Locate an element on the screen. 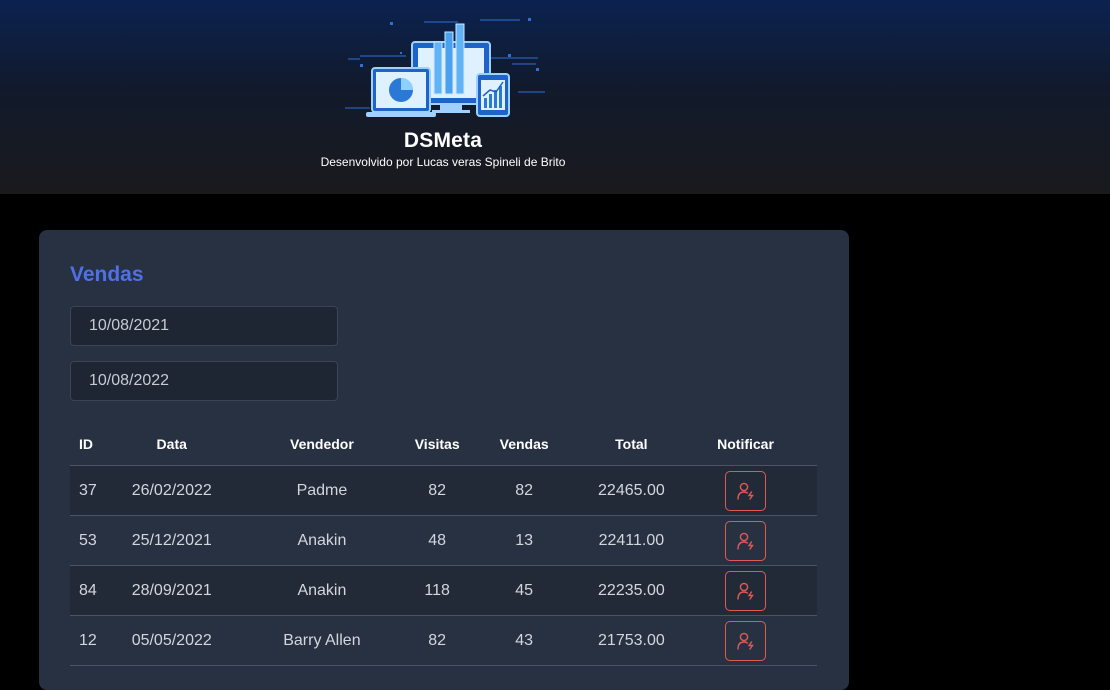 Image resolution: width=1110 pixels, height=690 pixels. min-date-input is located at coordinates (204, 326).